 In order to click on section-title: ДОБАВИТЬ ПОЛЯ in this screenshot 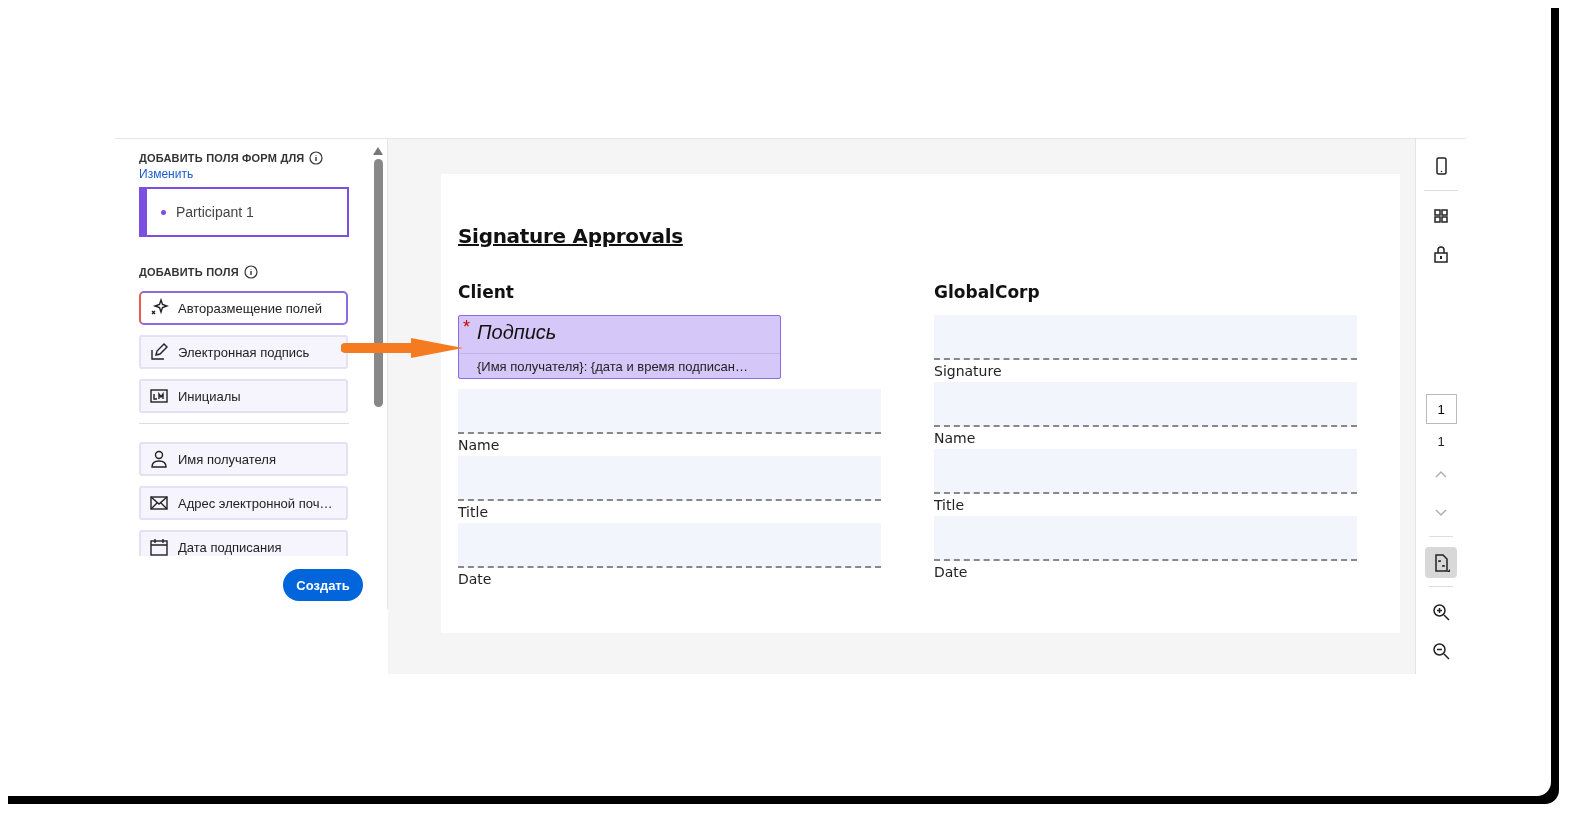, I will do `click(189, 272)`.